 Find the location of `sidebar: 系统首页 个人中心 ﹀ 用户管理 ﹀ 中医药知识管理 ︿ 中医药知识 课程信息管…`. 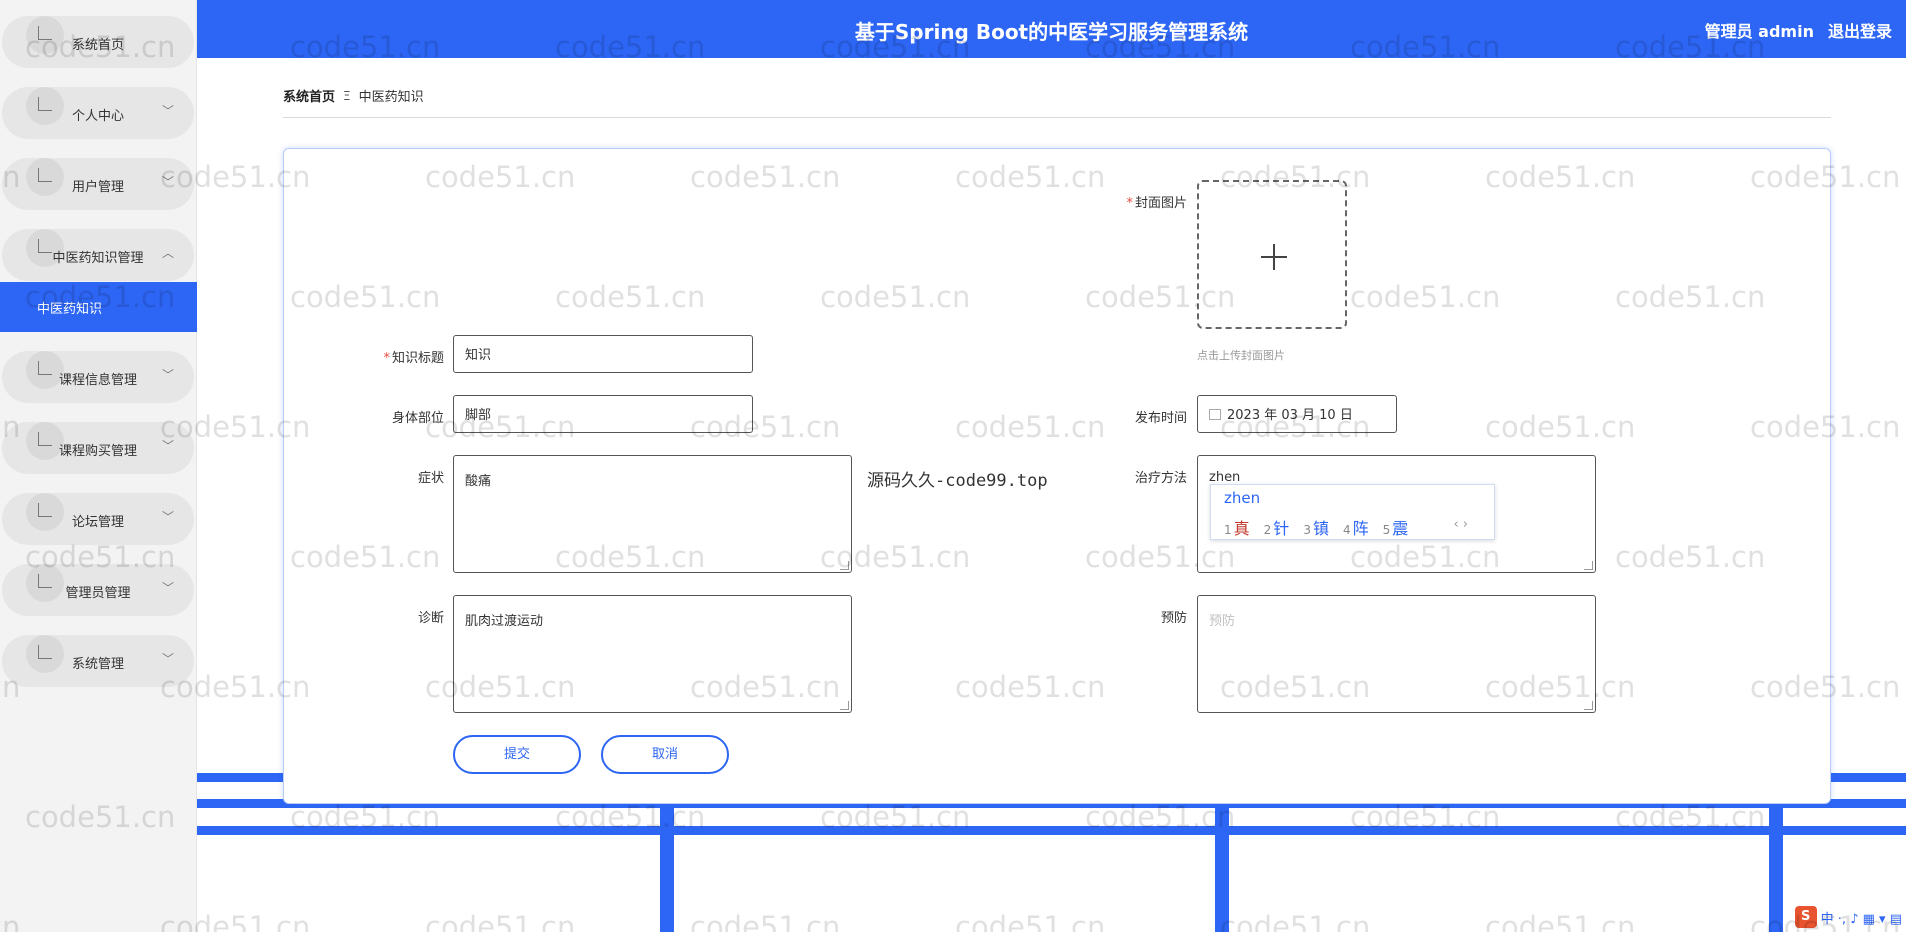

sidebar: 系统首页 个人中心 ﹀ 用户管理 ﹀ 中医药知识管理 ︿ 中医药知识 课程信息管… is located at coordinates (98, 466).